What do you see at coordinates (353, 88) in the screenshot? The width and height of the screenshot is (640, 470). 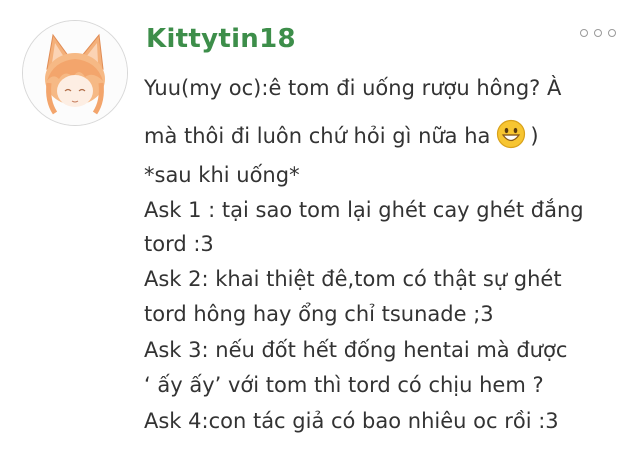 I see `comment-line: Yuu(my oc):ê tom đi uống rượu hông? À` at bounding box center [353, 88].